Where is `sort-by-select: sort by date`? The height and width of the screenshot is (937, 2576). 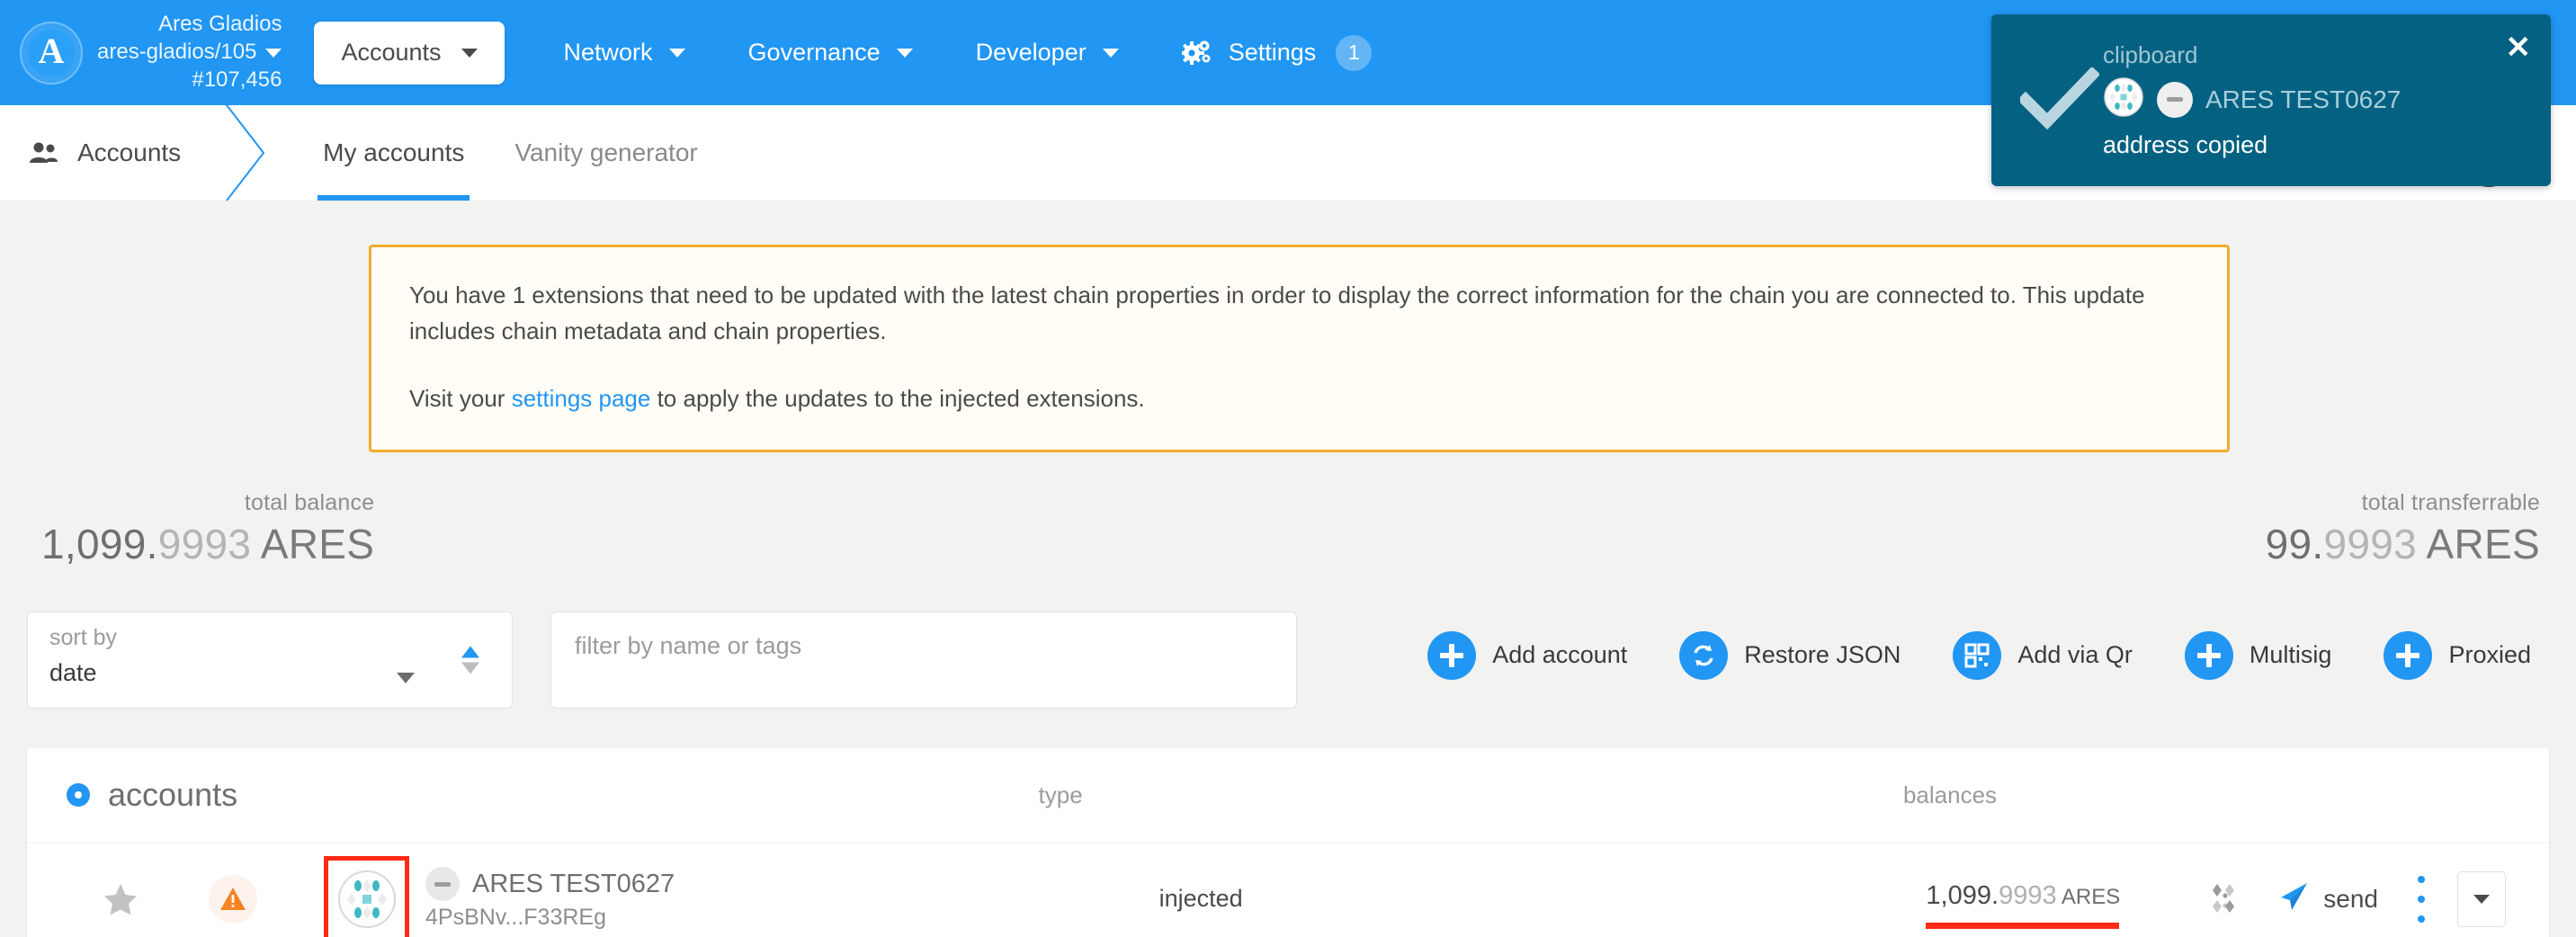 sort-by-select: sort by date is located at coordinates (270, 660).